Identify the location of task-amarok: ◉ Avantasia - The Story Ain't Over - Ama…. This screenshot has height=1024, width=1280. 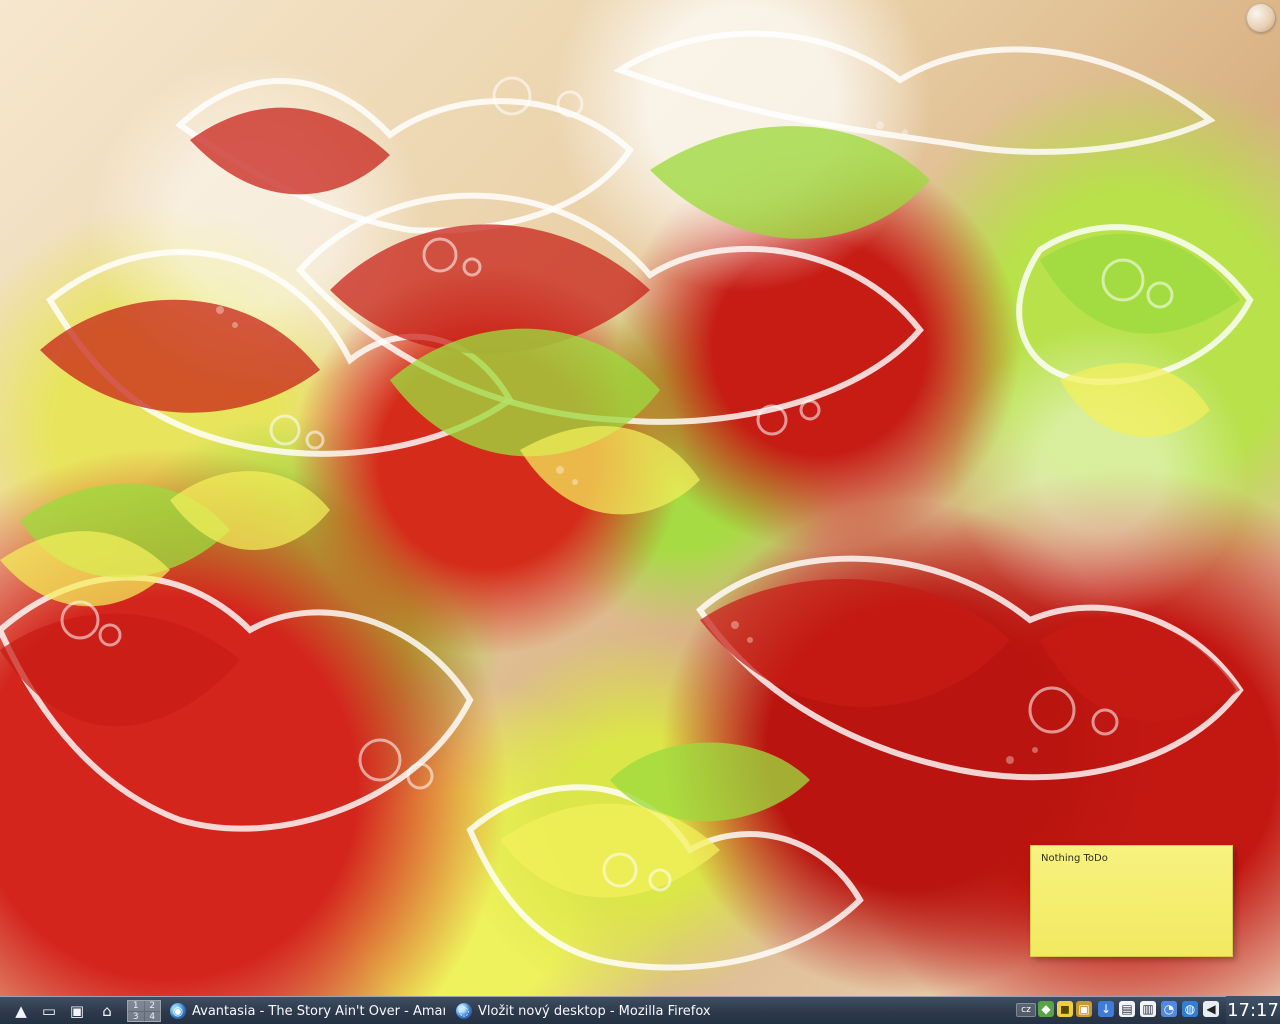
(307, 1011).